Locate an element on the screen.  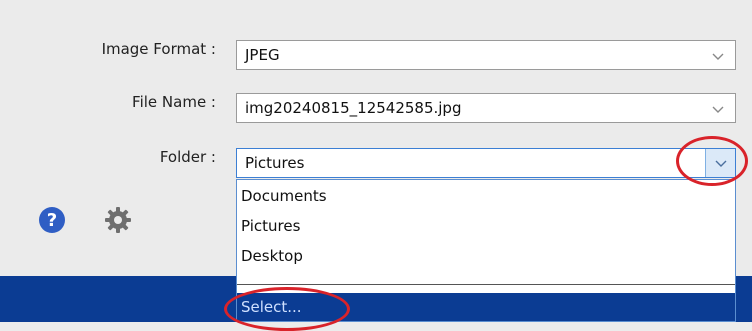
gear-icon is located at coordinates (118, 220).